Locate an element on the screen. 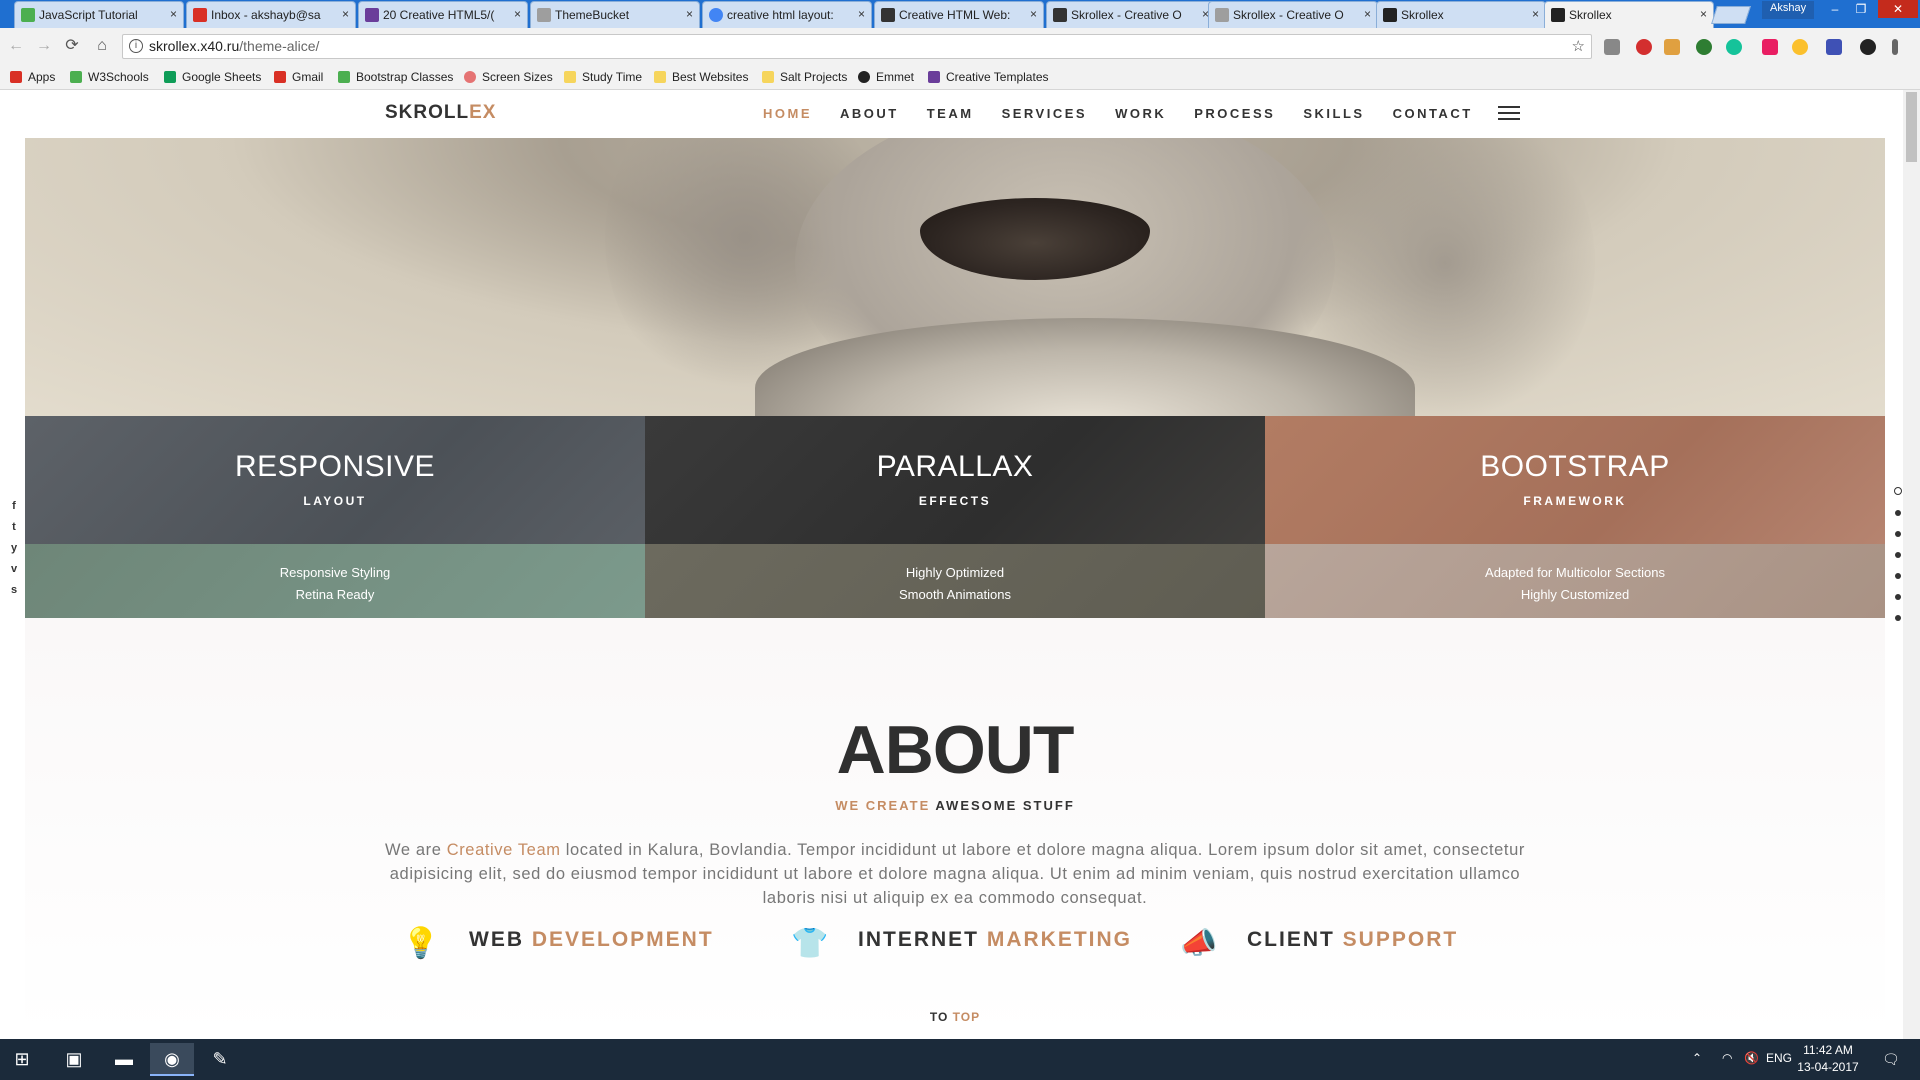 This screenshot has height=1080, width=1920. feature-line: Smooth Animations is located at coordinates (954, 594).